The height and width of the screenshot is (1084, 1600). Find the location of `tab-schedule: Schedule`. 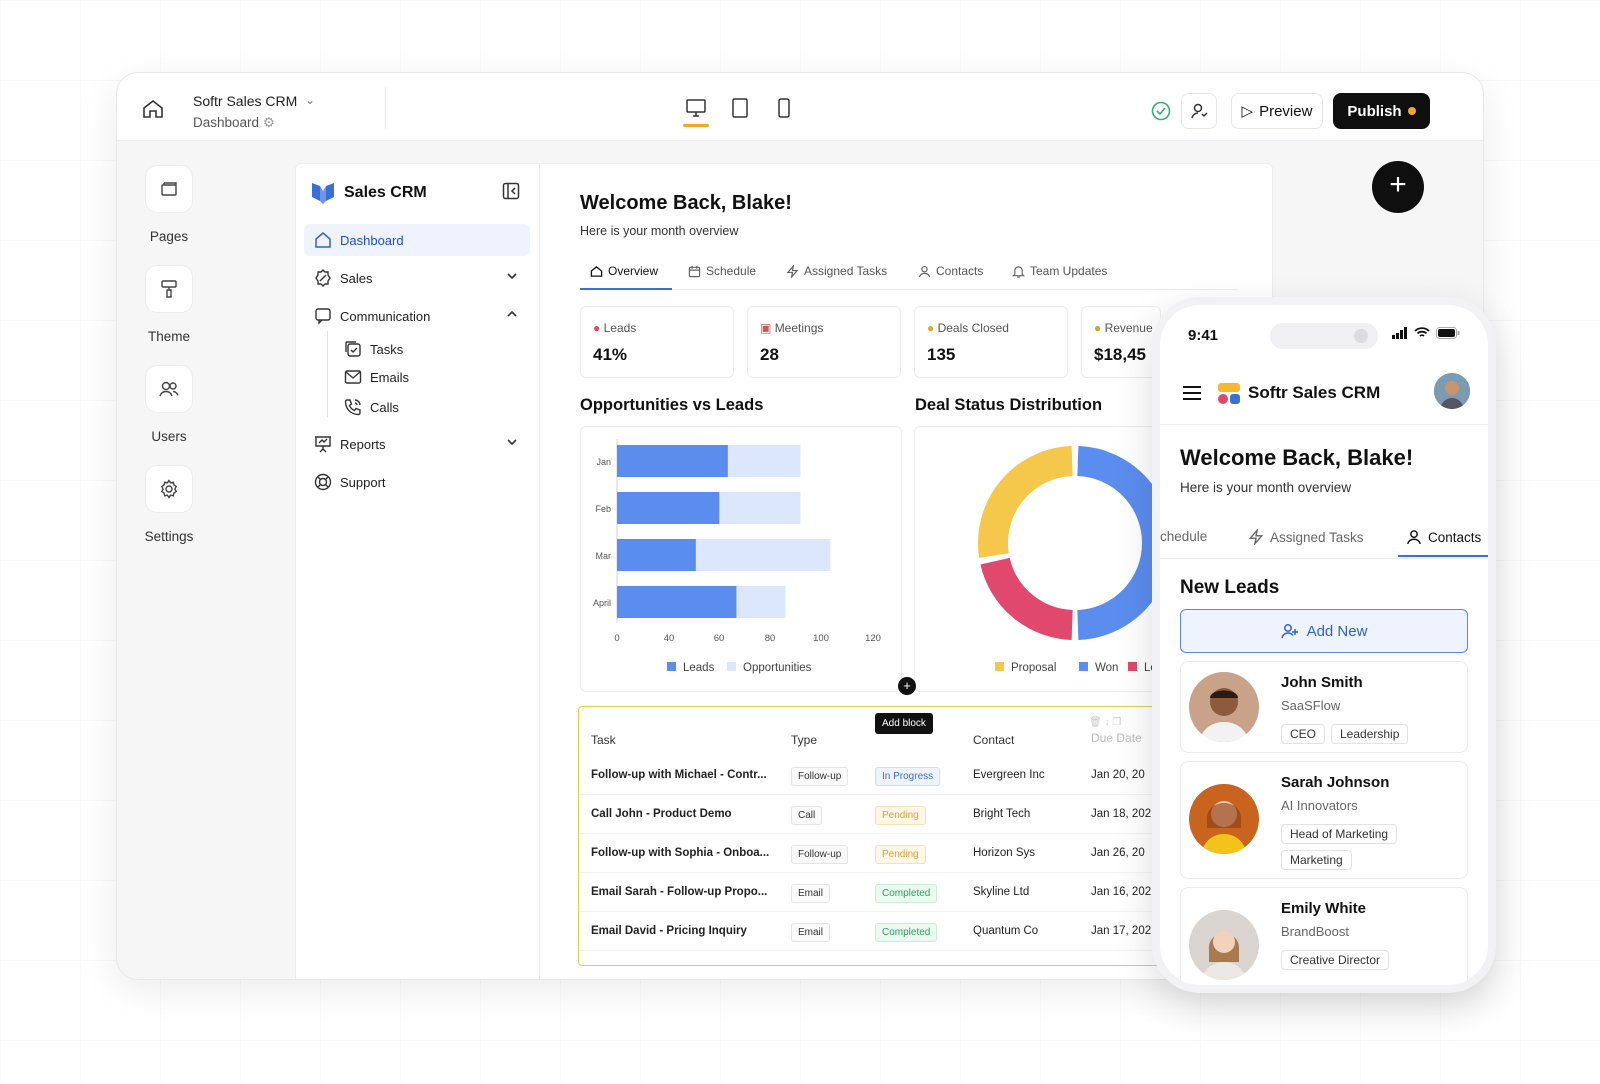

tab-schedule: Schedule is located at coordinates (722, 271).